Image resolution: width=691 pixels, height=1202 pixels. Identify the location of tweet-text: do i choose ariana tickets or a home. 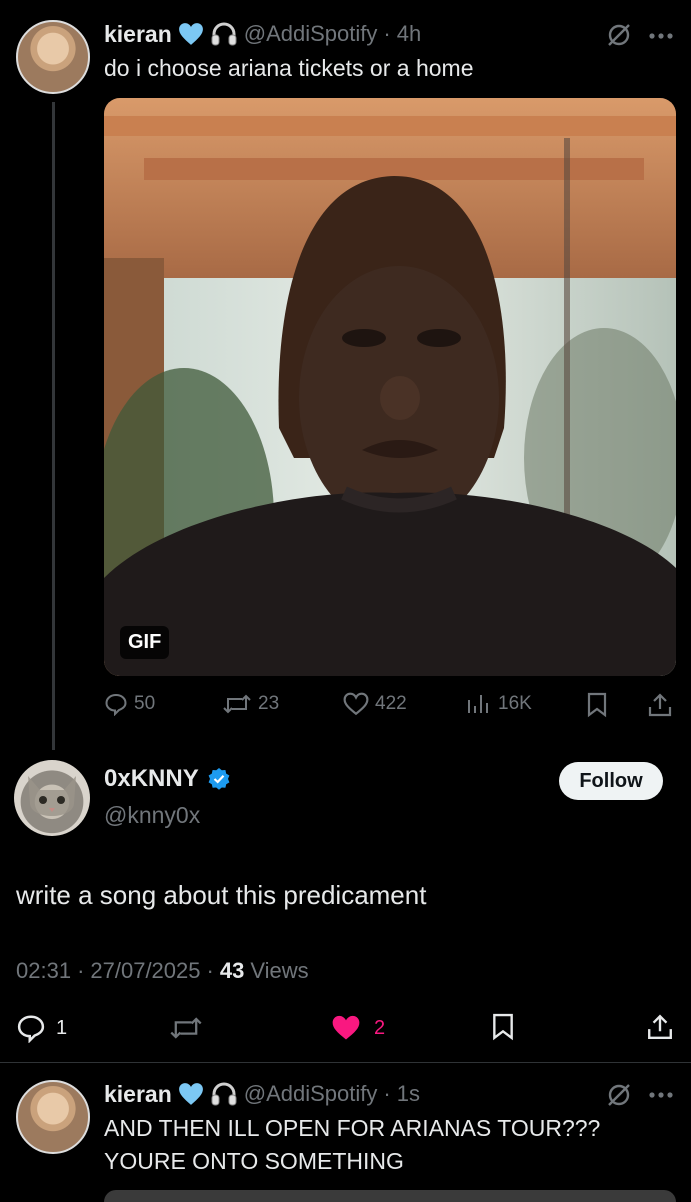
(289, 68).